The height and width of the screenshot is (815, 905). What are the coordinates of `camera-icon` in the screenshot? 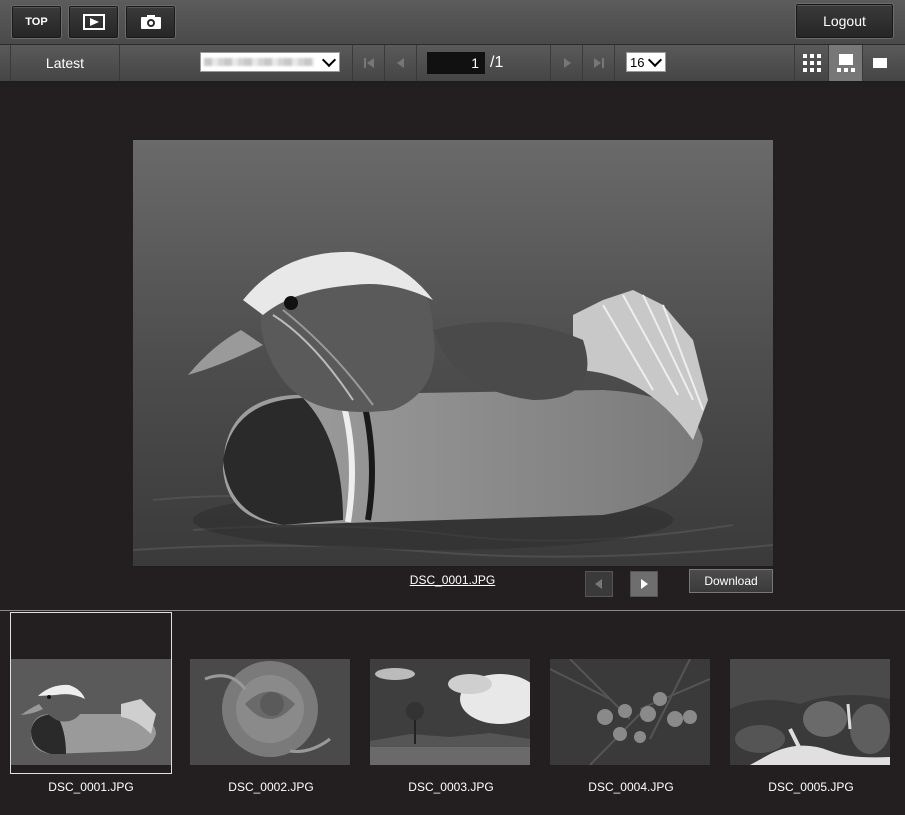 It's located at (150, 22).